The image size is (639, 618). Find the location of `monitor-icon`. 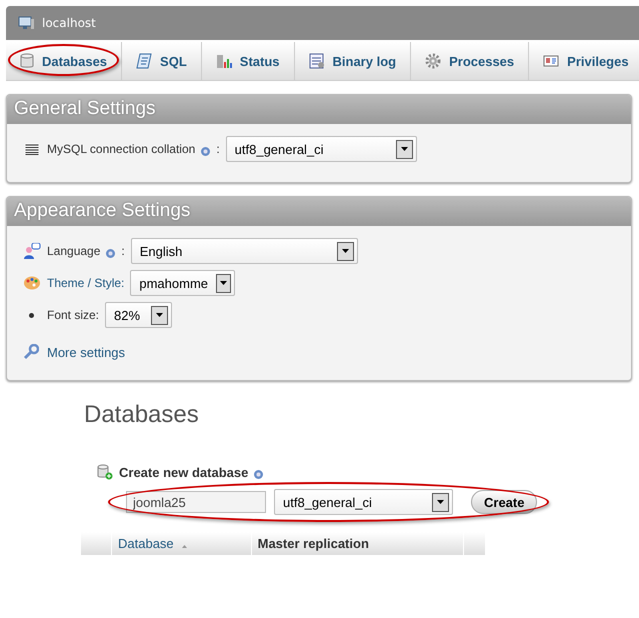

monitor-icon is located at coordinates (26, 23).